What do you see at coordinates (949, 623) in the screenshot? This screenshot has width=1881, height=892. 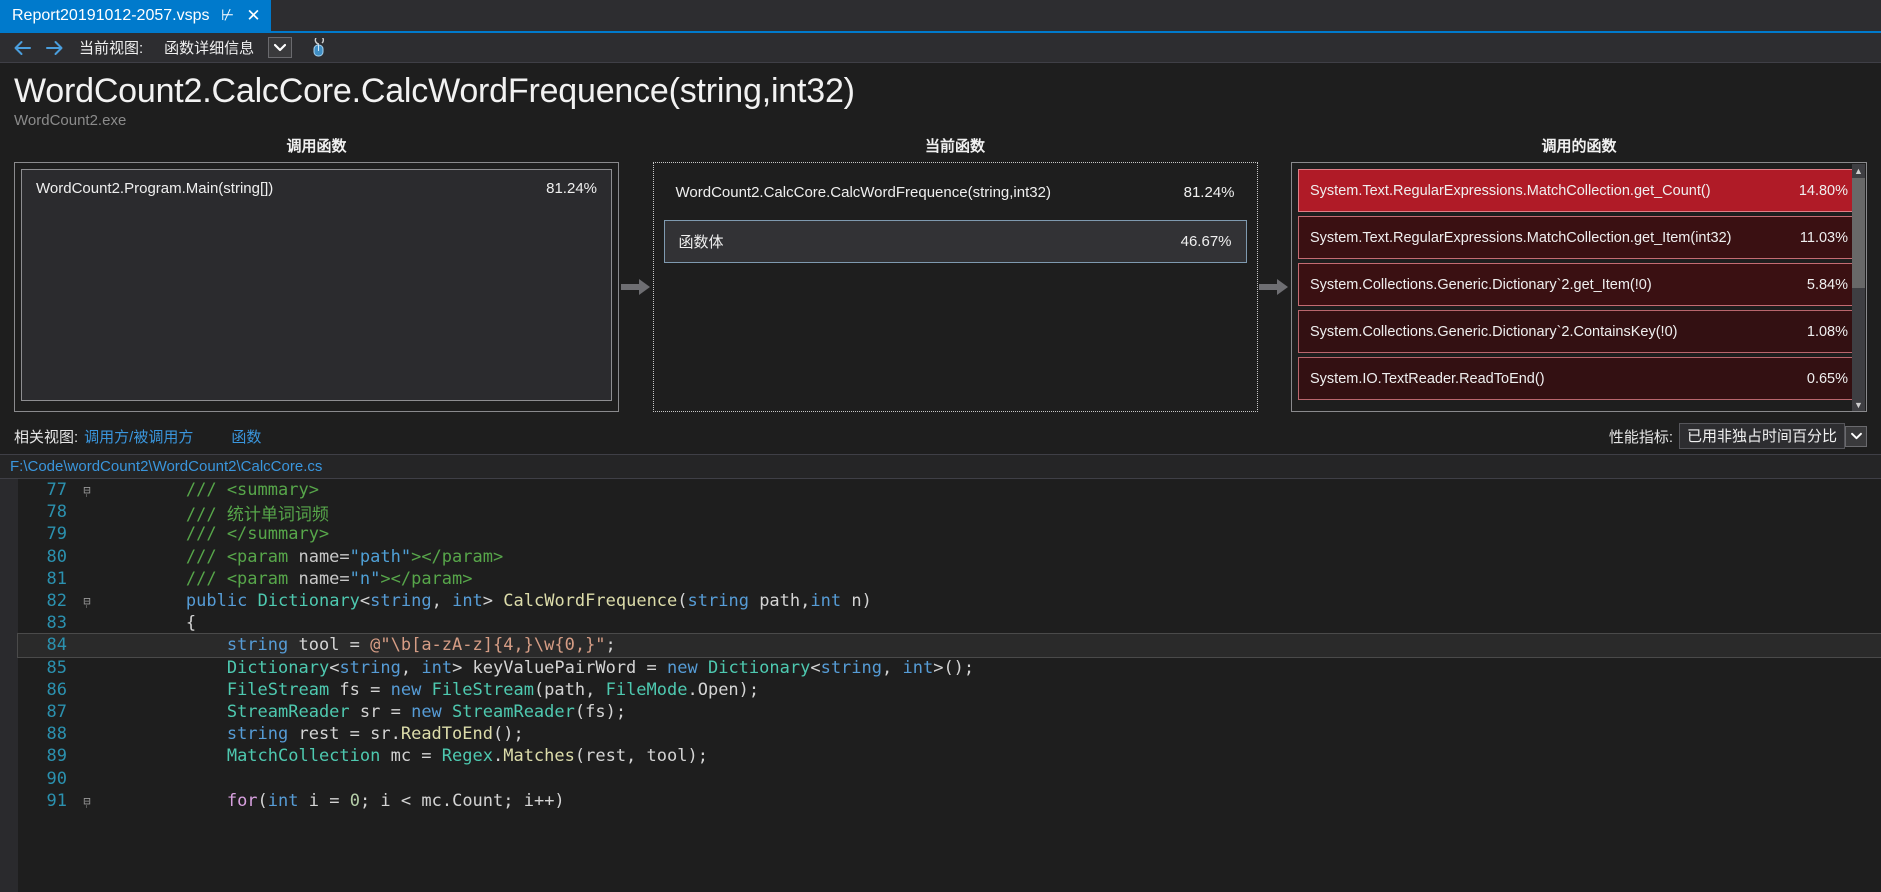 I see `code-line: 83 {` at bounding box center [949, 623].